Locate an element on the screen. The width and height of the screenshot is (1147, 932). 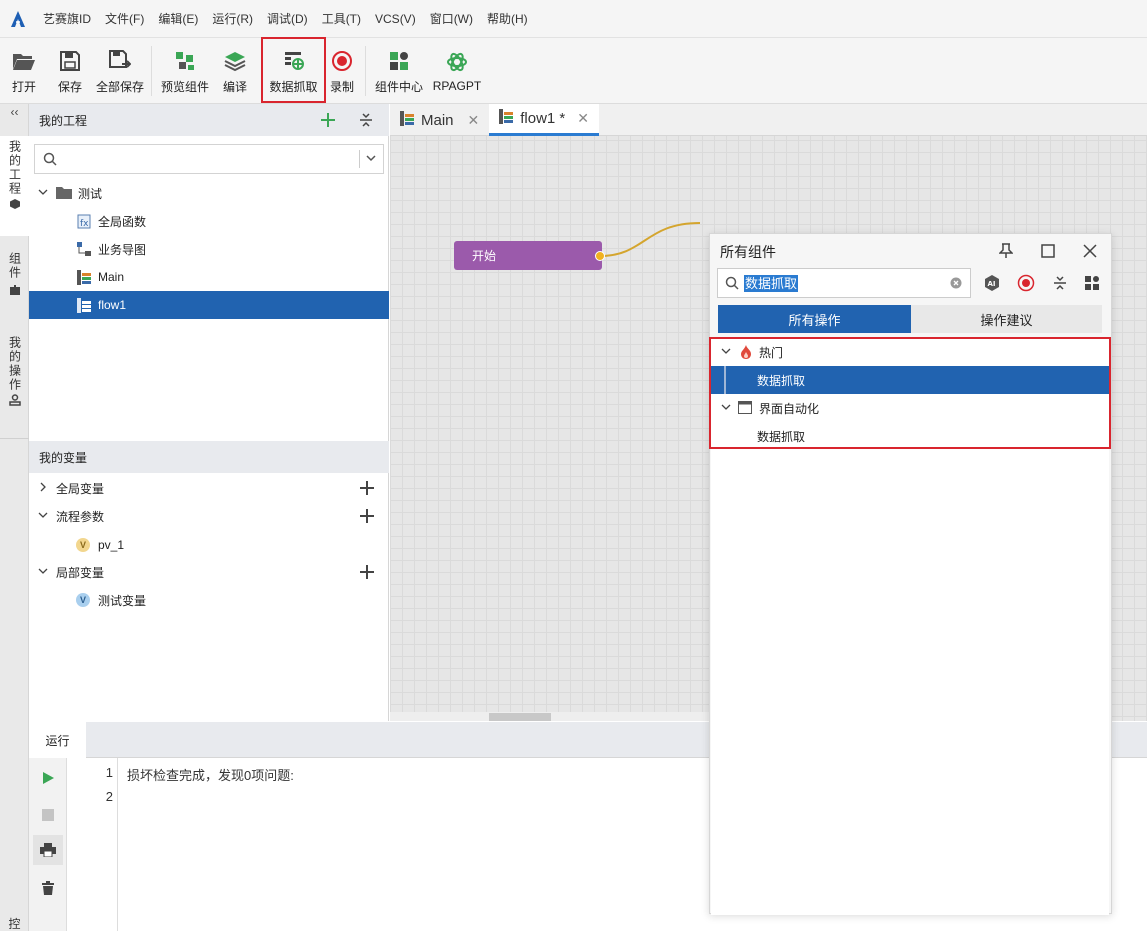
search-divider is located at coordinates (359, 159).